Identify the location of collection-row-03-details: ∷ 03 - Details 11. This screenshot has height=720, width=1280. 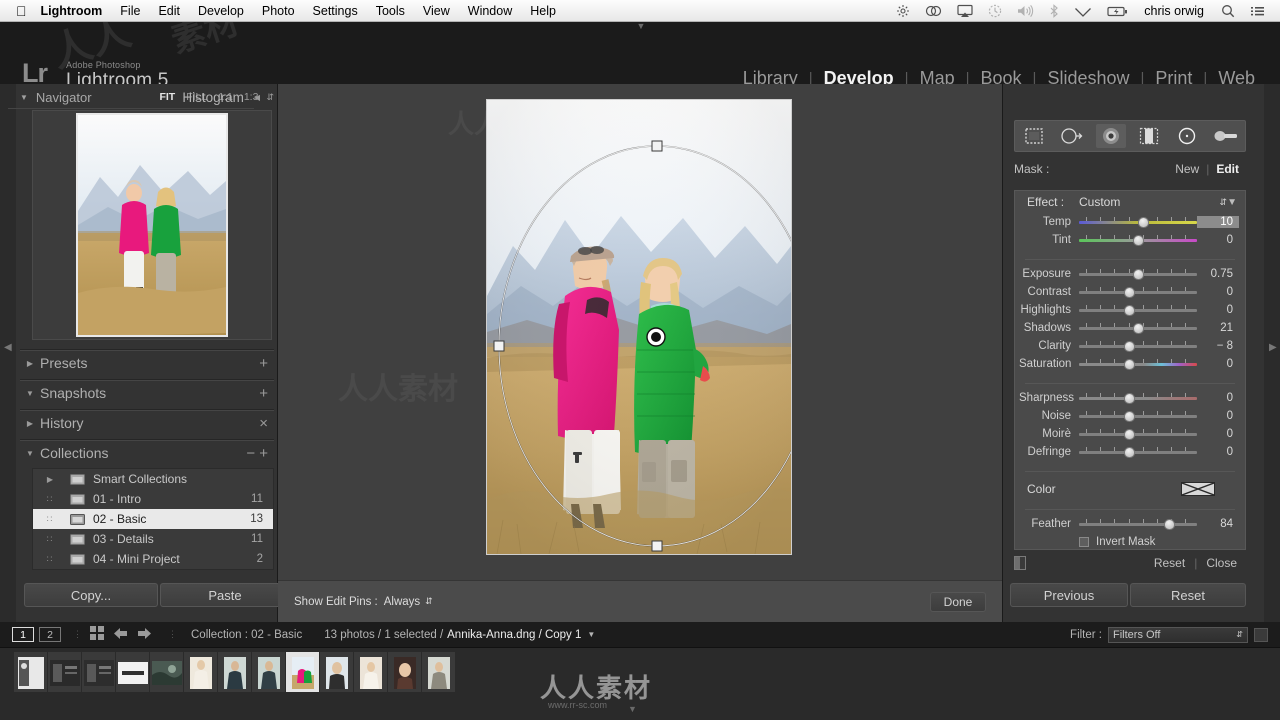
(153, 539).